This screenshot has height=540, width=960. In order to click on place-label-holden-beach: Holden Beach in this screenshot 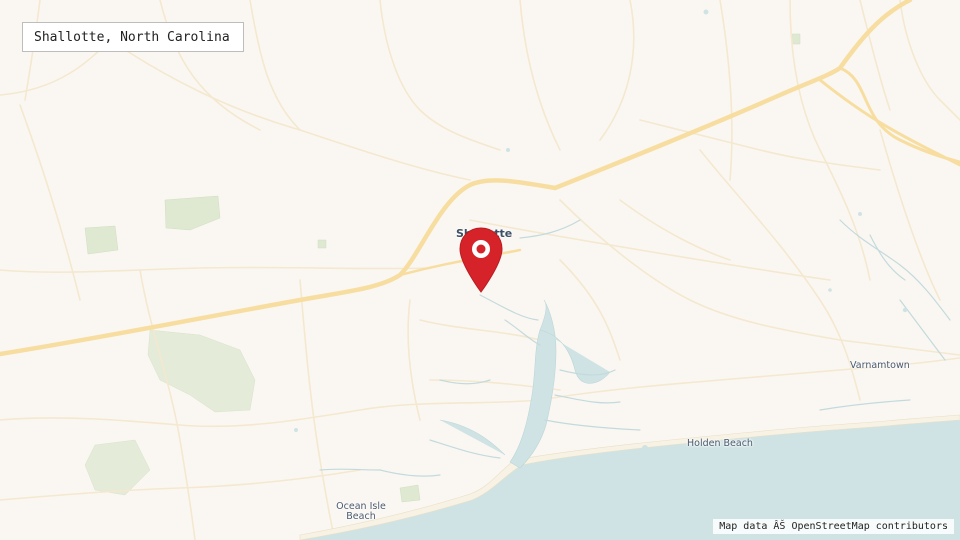, I will do `click(720, 443)`.